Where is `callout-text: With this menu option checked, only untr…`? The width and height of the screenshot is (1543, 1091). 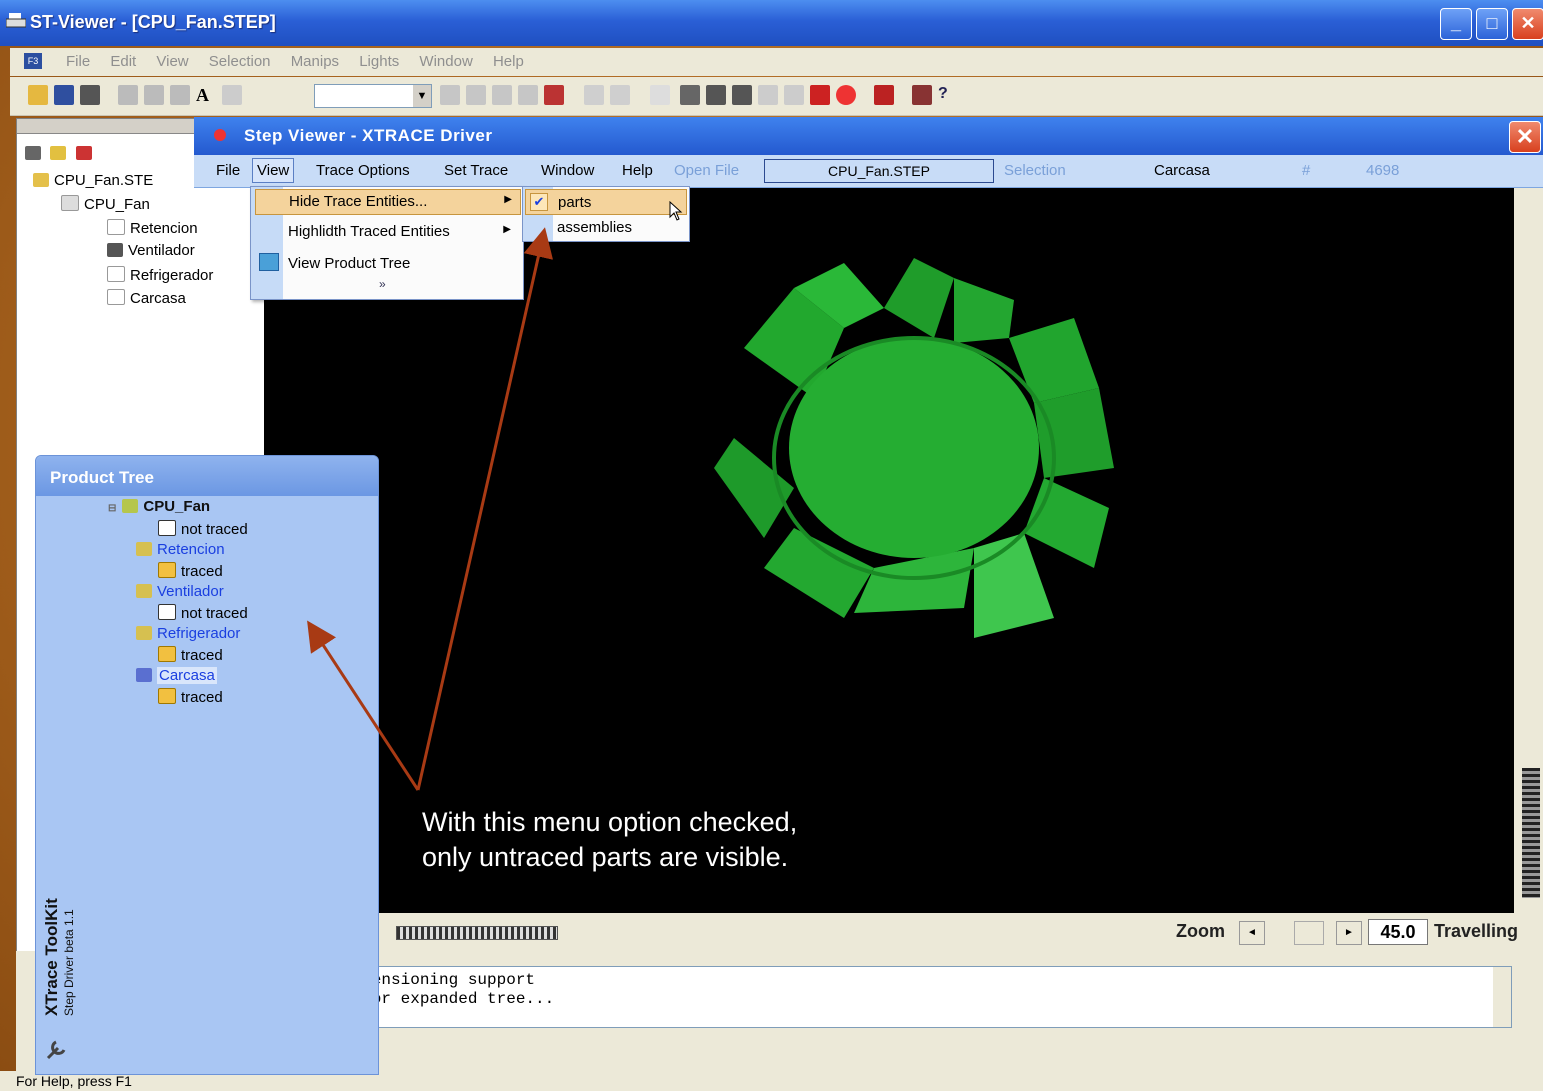
callout-text: With this menu option checked, only untr… is located at coordinates (610, 839).